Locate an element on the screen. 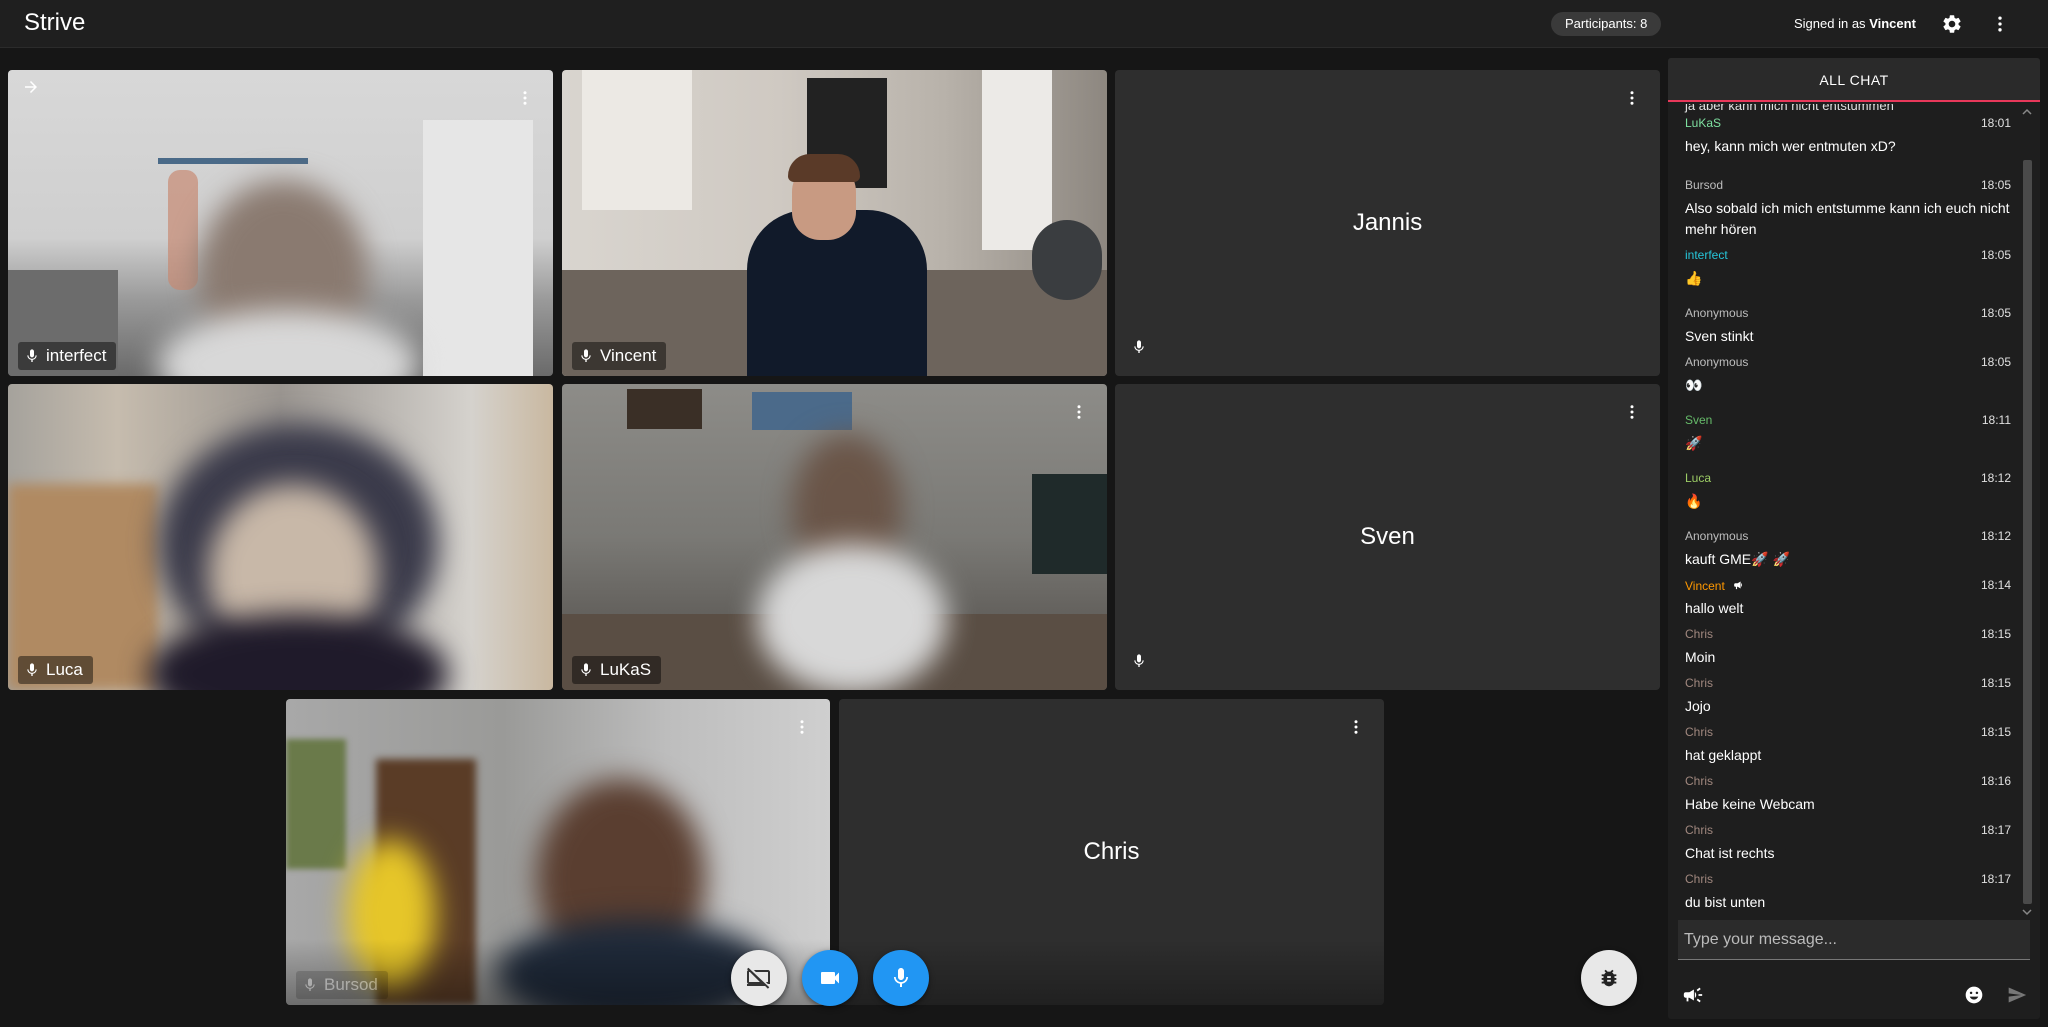 This screenshot has width=2048, height=1027. emoji-icon is located at coordinates (1974, 997).